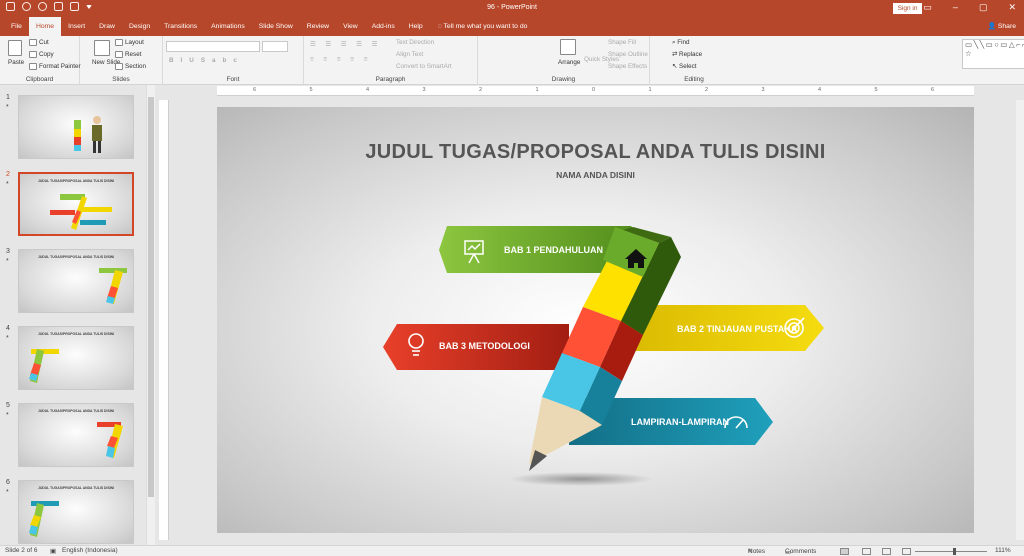 This screenshot has width=1024, height=556. What do you see at coordinates (1003, 550) in the screenshot?
I see `zoom-level: 111%` at bounding box center [1003, 550].